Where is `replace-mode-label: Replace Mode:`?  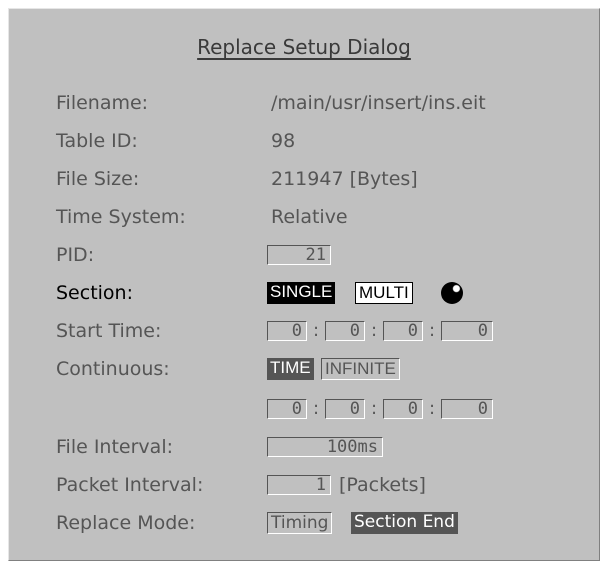 replace-mode-label: Replace Mode: is located at coordinates (126, 523).